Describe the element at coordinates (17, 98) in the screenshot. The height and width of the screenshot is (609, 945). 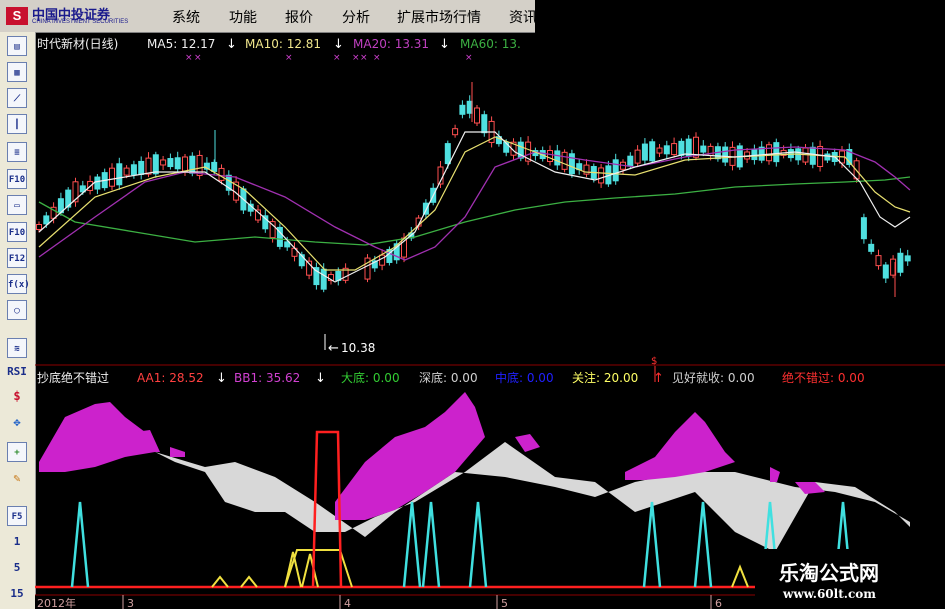
I see `line-chart-icon: ⟋` at that location.